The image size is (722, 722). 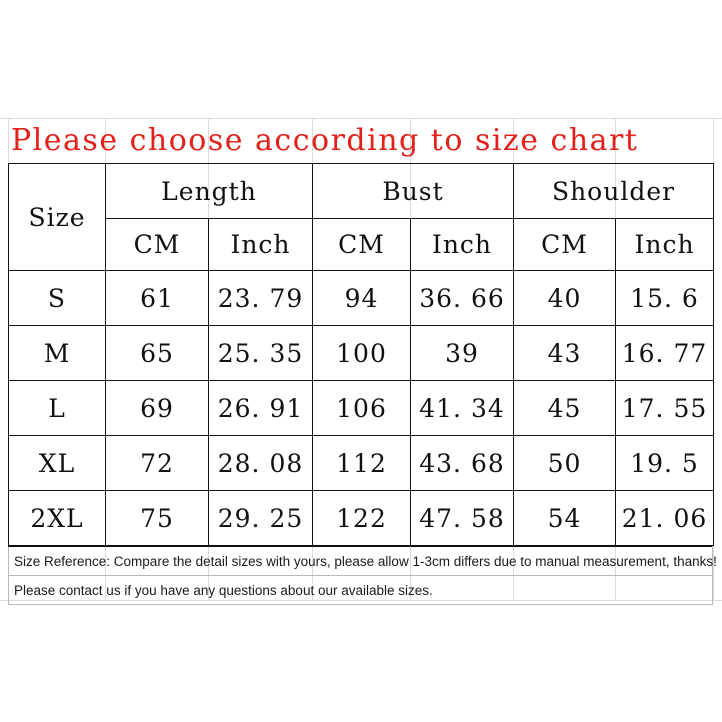 I want to click on column-header-shoulder: Shoulder, so click(x=614, y=191).